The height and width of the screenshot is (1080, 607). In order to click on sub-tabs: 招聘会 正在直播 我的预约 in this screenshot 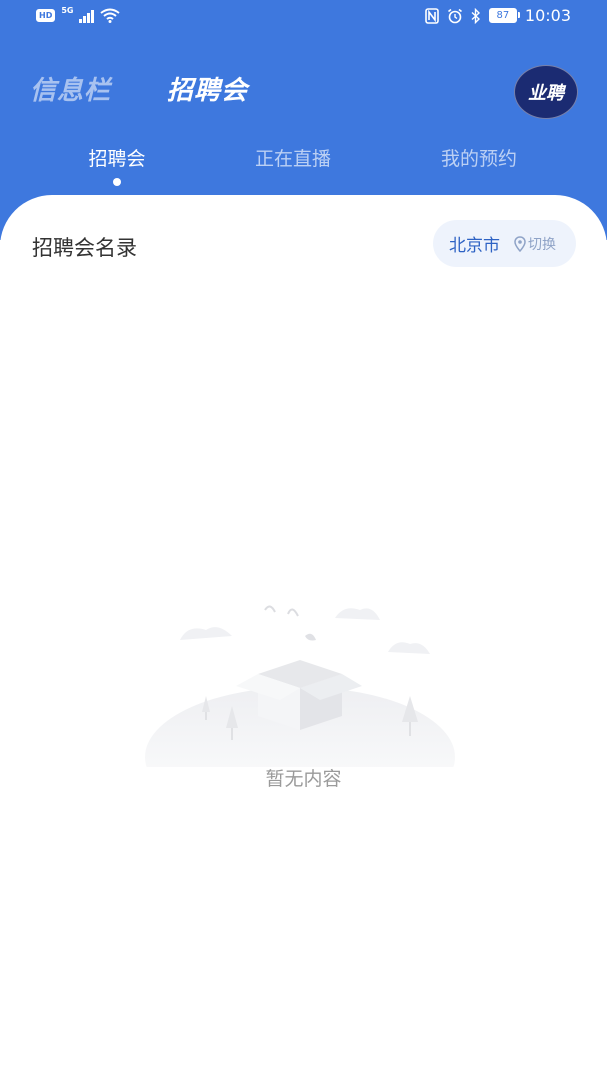, I will do `click(303, 166)`.